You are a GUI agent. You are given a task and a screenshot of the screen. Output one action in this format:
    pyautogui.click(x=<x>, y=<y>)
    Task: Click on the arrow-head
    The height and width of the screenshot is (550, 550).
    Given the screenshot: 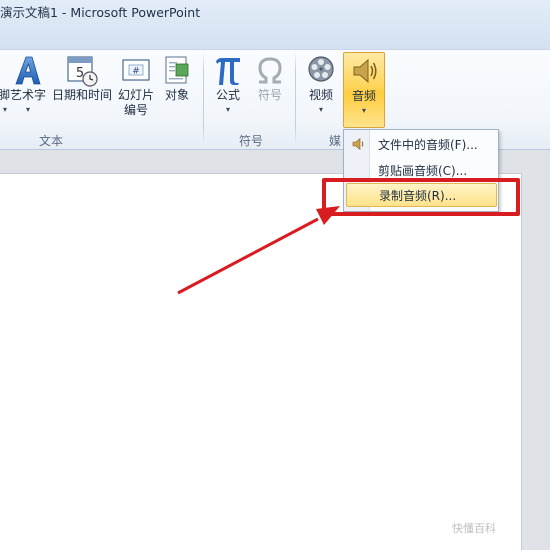 What is the action you would take?
    pyautogui.click(x=328, y=215)
    